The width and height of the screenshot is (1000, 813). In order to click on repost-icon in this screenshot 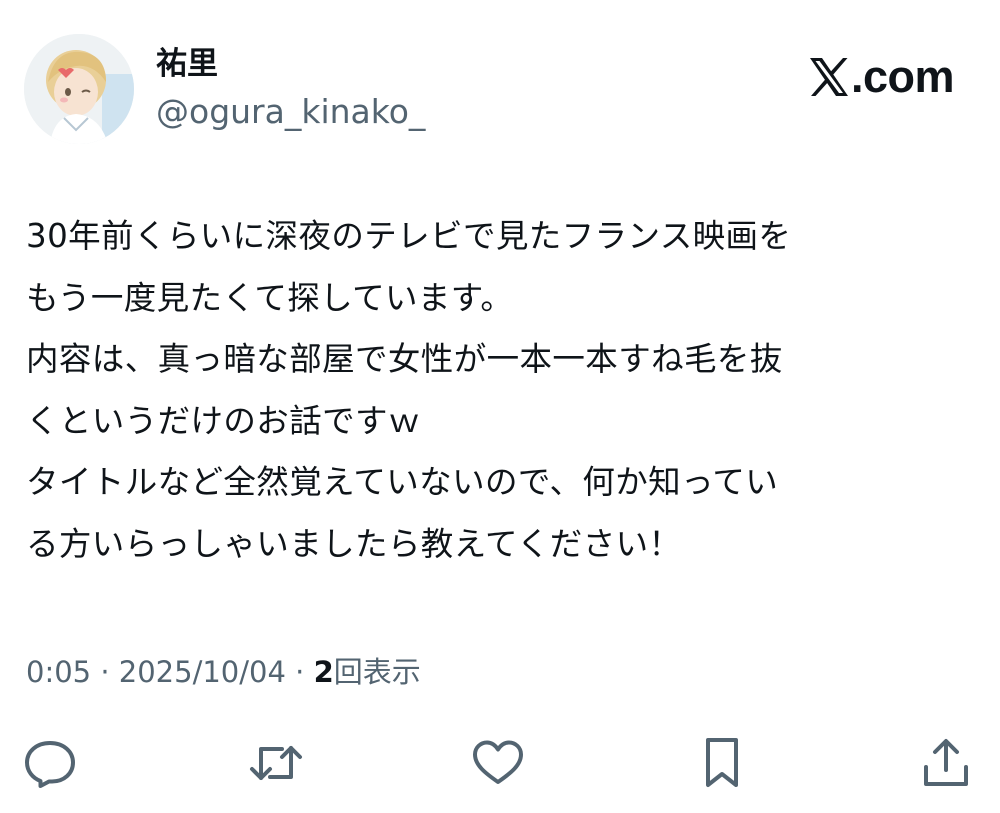, I will do `click(276, 763)`.